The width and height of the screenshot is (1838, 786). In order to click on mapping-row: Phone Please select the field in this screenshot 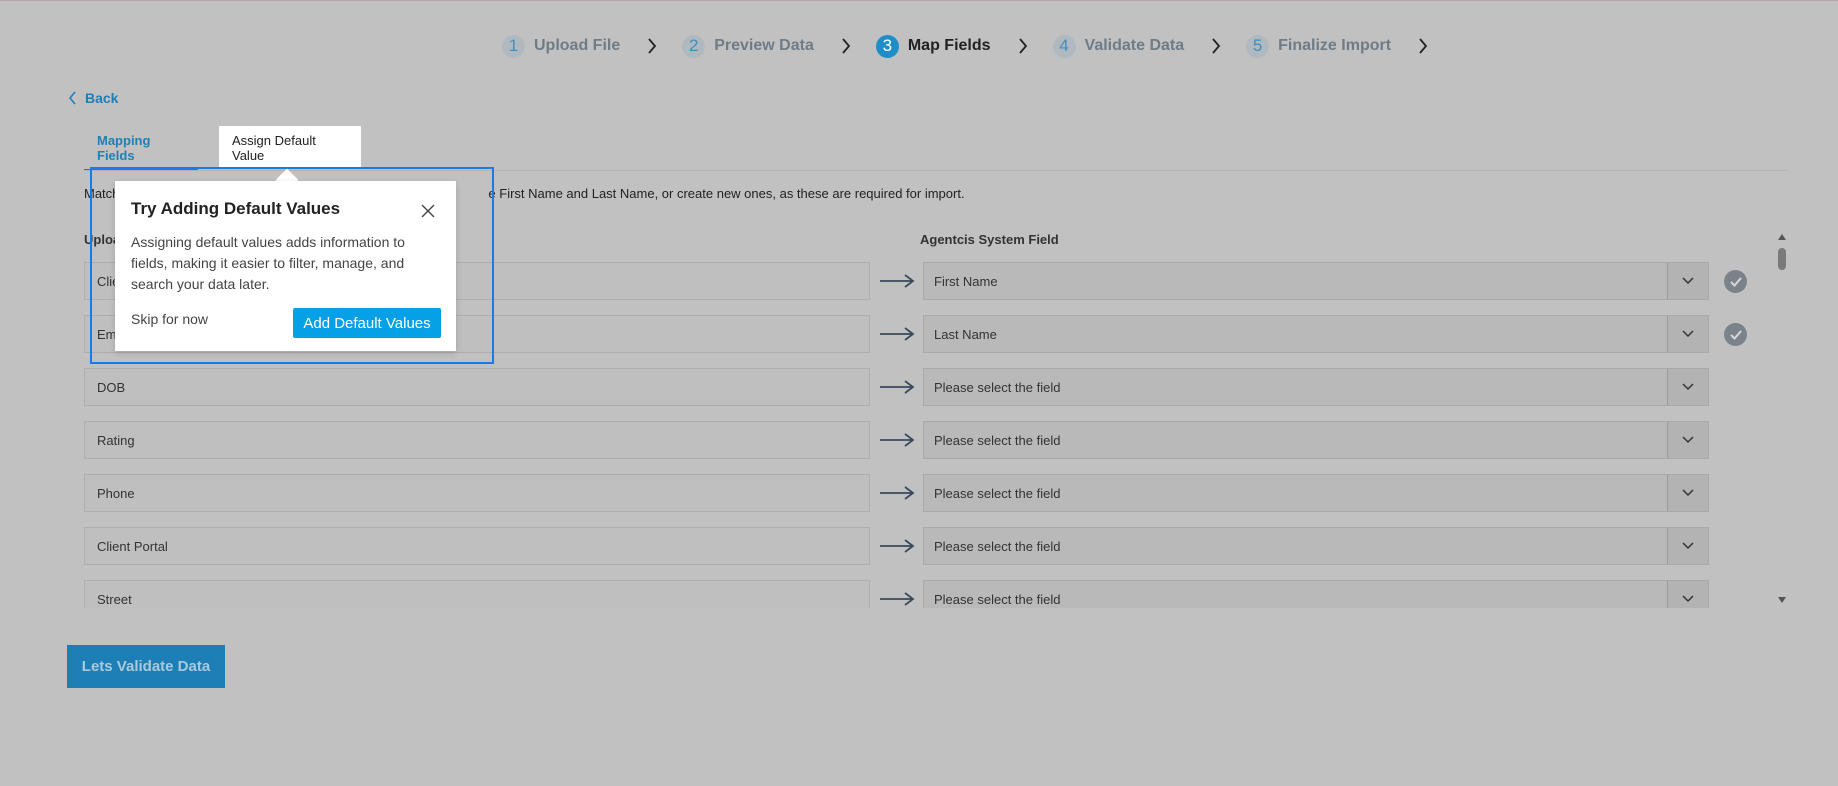, I will do `click(934, 494)`.